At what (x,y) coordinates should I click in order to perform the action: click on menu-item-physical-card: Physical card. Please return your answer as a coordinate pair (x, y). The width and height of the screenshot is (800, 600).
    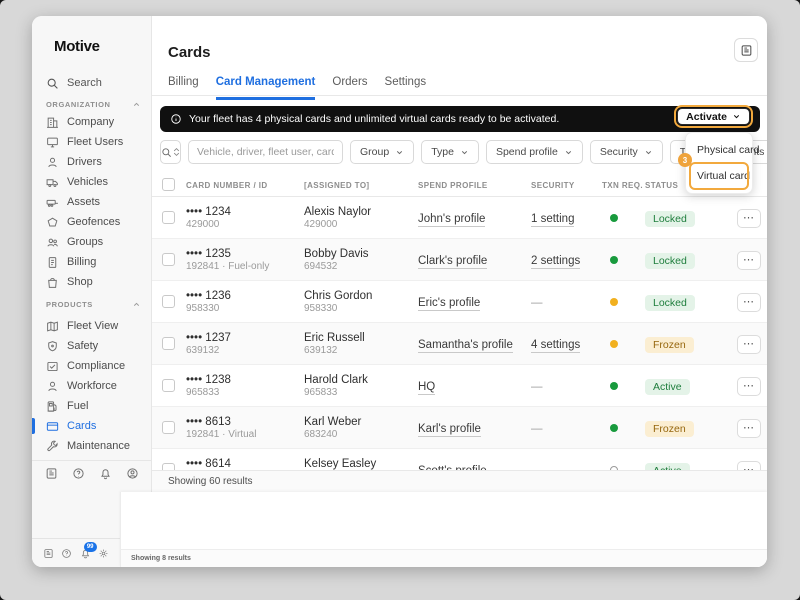
    Looking at the image, I should click on (724, 150).